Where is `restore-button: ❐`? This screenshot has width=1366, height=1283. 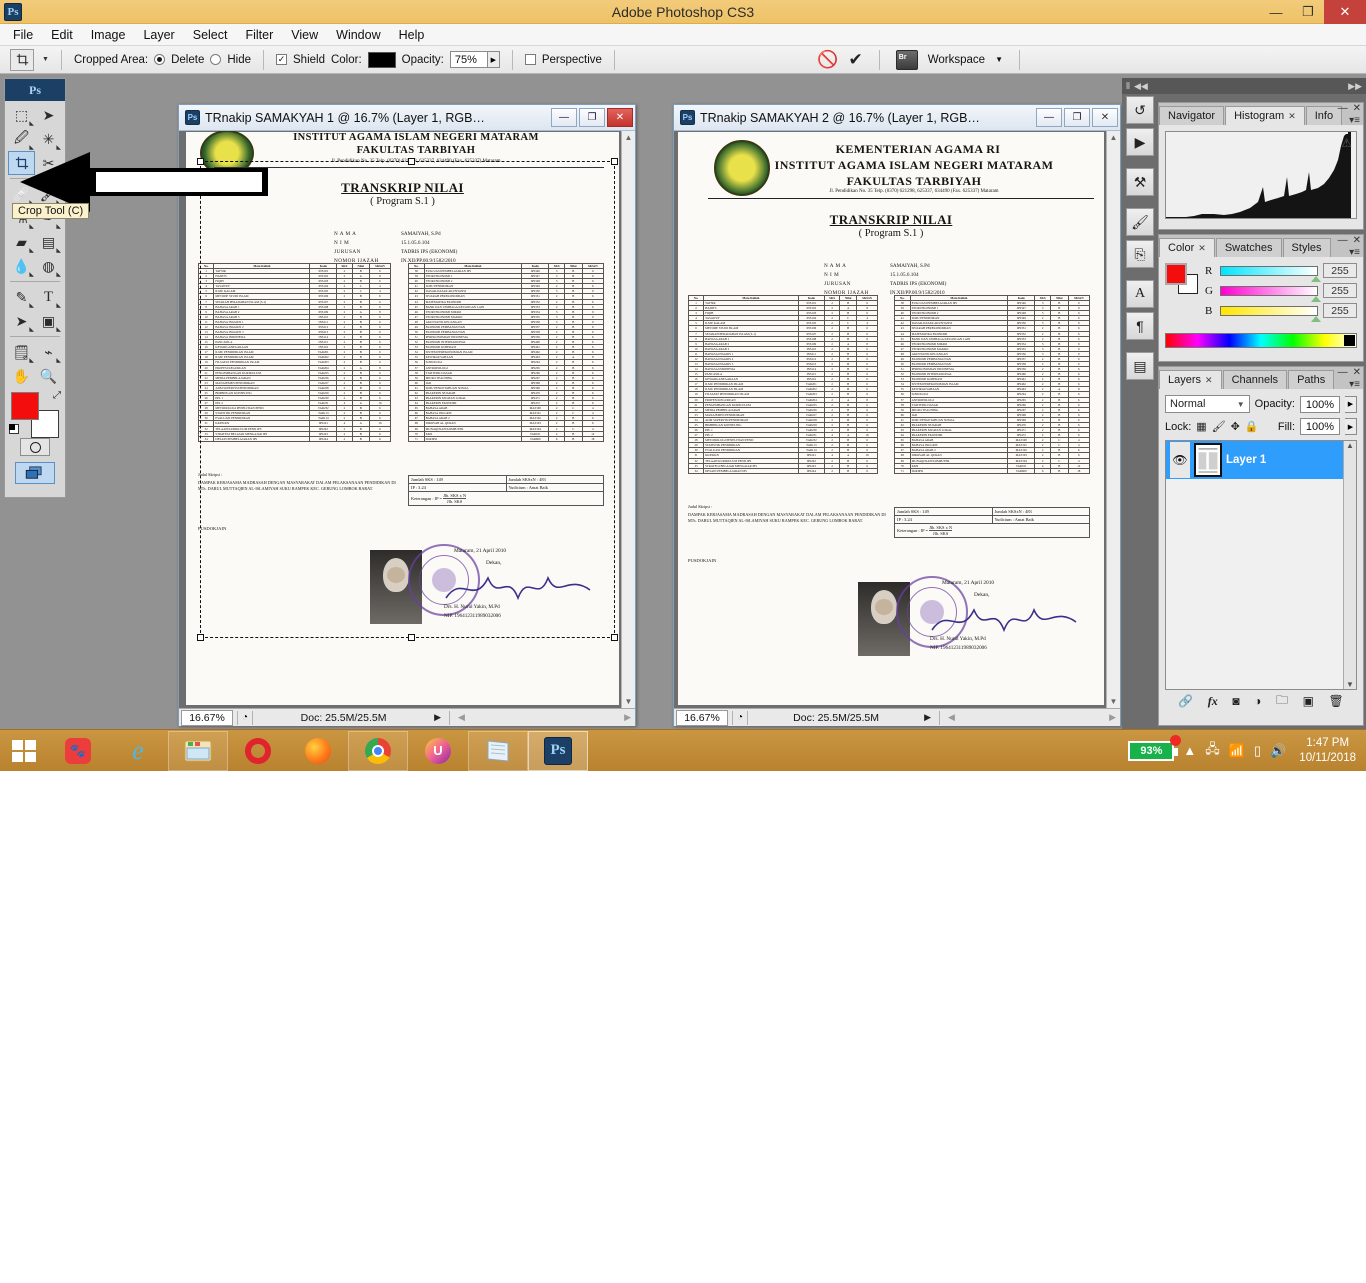
restore-button: ❐ is located at coordinates (1308, 12).